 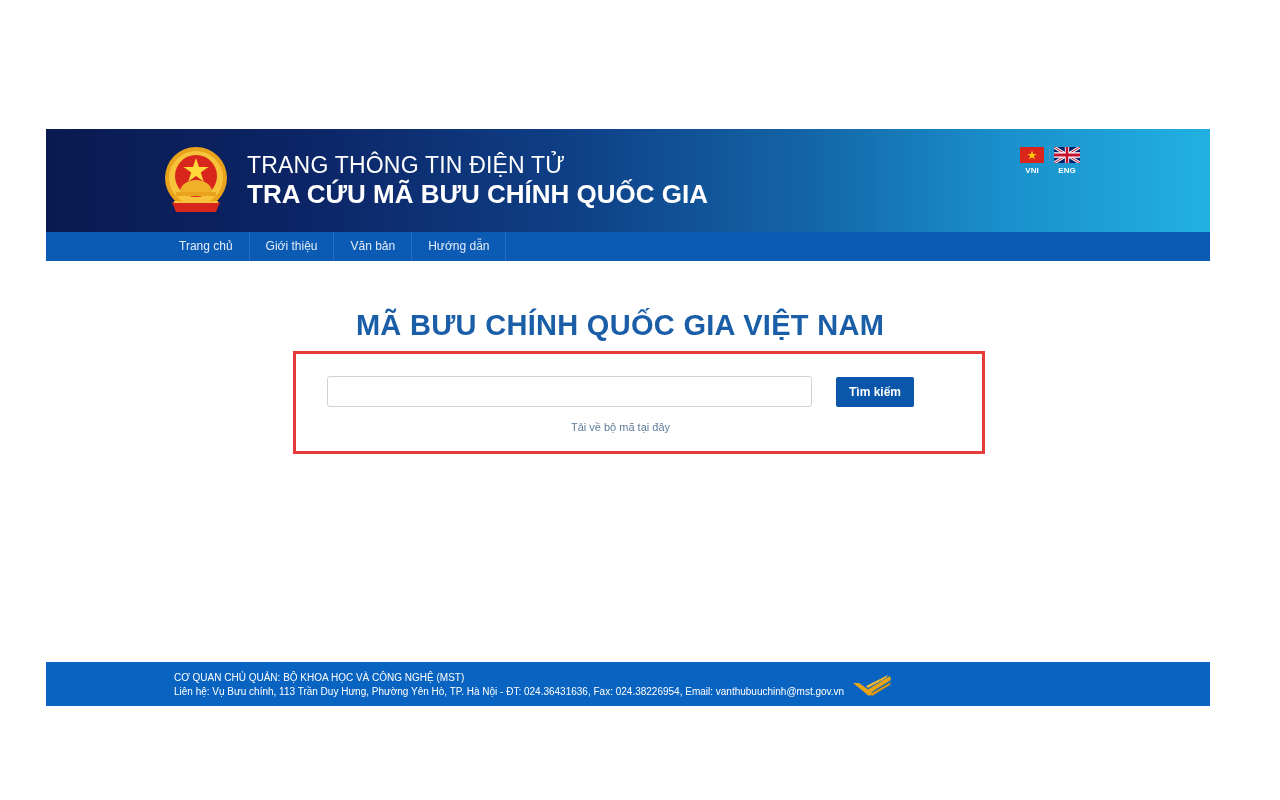 What do you see at coordinates (872, 686) in the screenshot?
I see `envelope-logo-icon` at bounding box center [872, 686].